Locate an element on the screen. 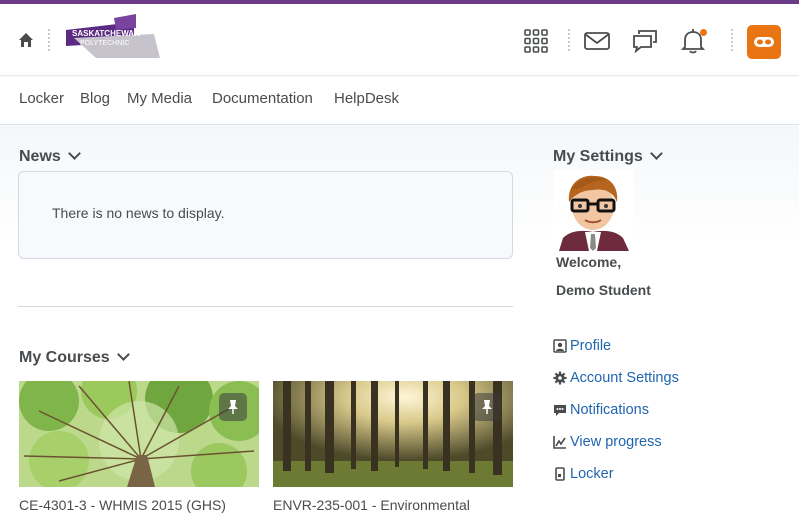 This screenshot has width=799, height=518. user-avatar-icon is located at coordinates (764, 42).